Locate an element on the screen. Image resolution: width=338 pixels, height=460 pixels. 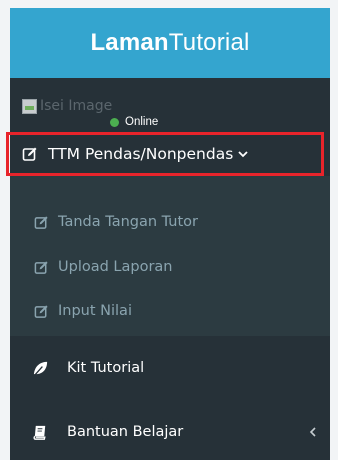
submenu-item-tanda-tangan: Tanda Tangan Tutor is located at coordinates (116, 222).